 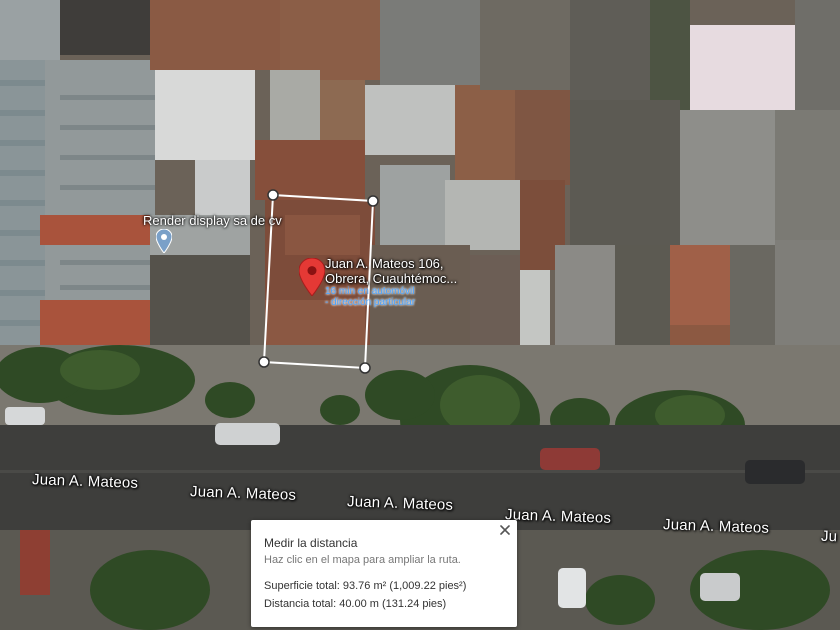 I want to click on pin-title-line1: Juan A. Mateos 106,, so click(x=384, y=263).